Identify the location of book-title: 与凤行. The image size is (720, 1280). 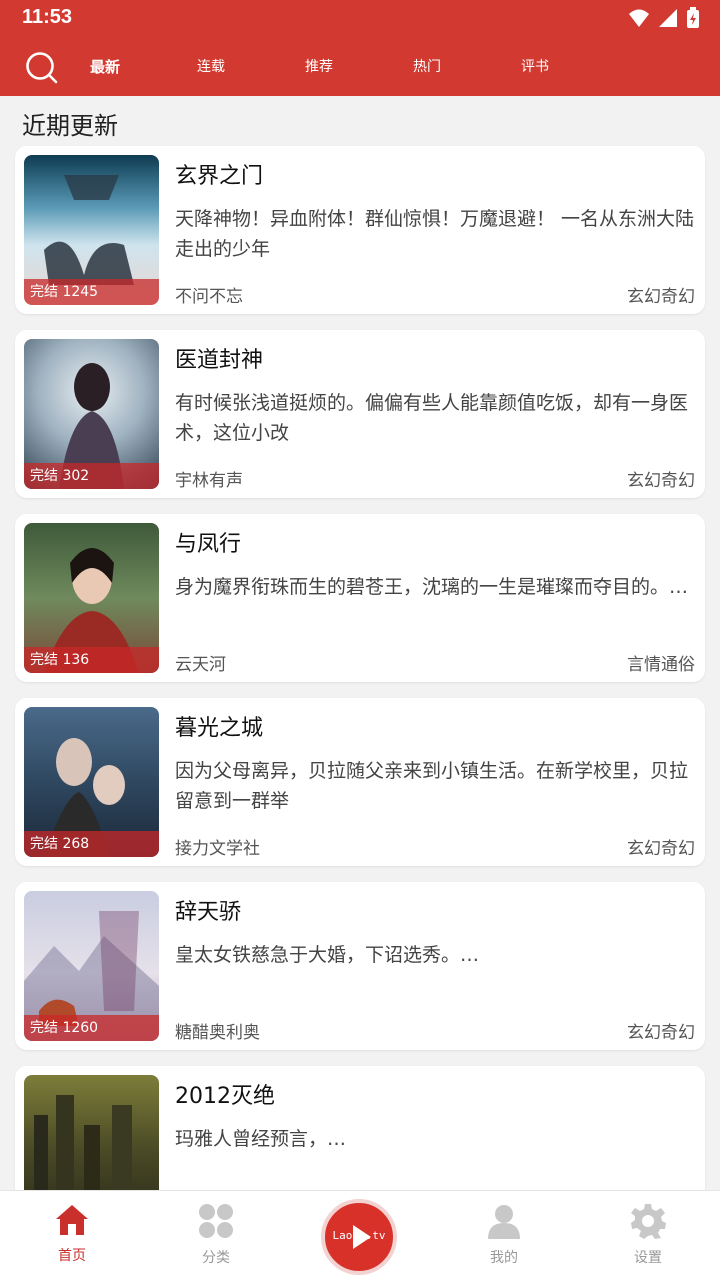
(208, 544).